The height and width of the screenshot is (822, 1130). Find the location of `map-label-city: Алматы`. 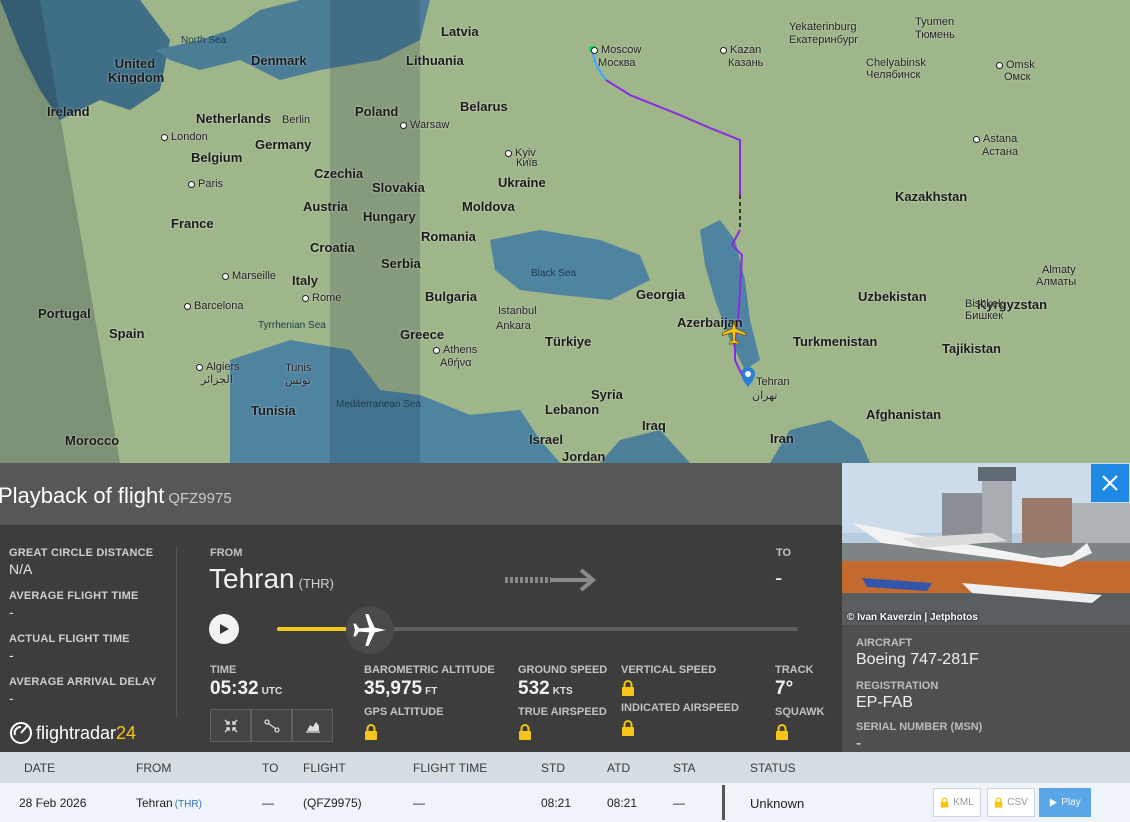

map-label-city: Алматы is located at coordinates (1056, 282).